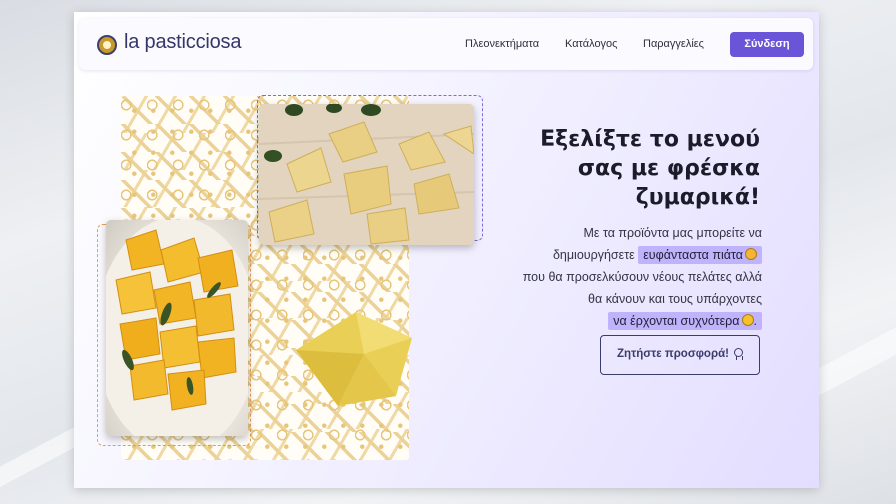 The height and width of the screenshot is (504, 896). Describe the element at coordinates (693, 255) in the screenshot. I see `highlight-text: ευφάνταστα πιάτα` at that location.